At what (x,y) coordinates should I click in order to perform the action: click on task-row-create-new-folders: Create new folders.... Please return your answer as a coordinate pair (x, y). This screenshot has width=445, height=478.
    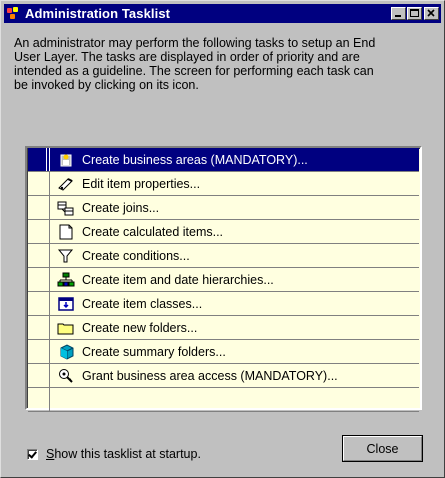
    Looking at the image, I should click on (223, 328).